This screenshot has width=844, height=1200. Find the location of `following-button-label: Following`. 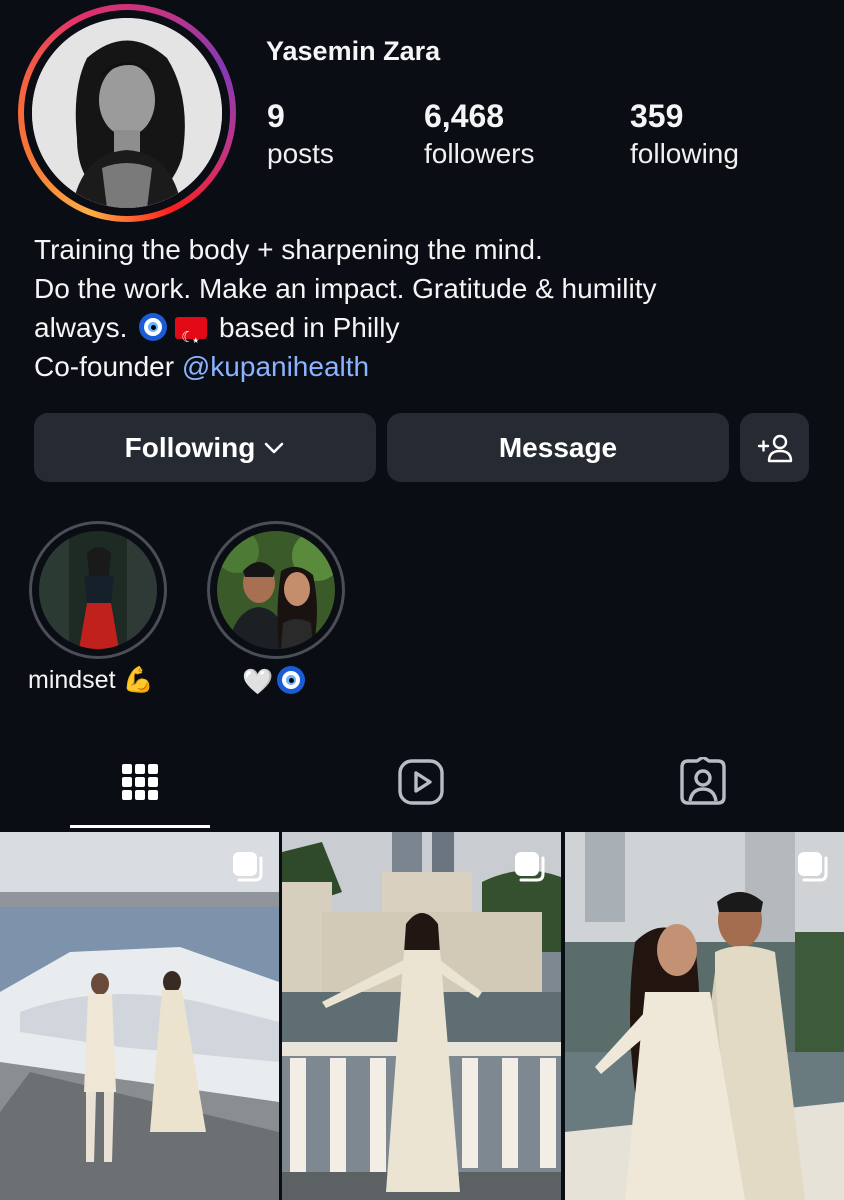

following-button-label: Following is located at coordinates (190, 447).